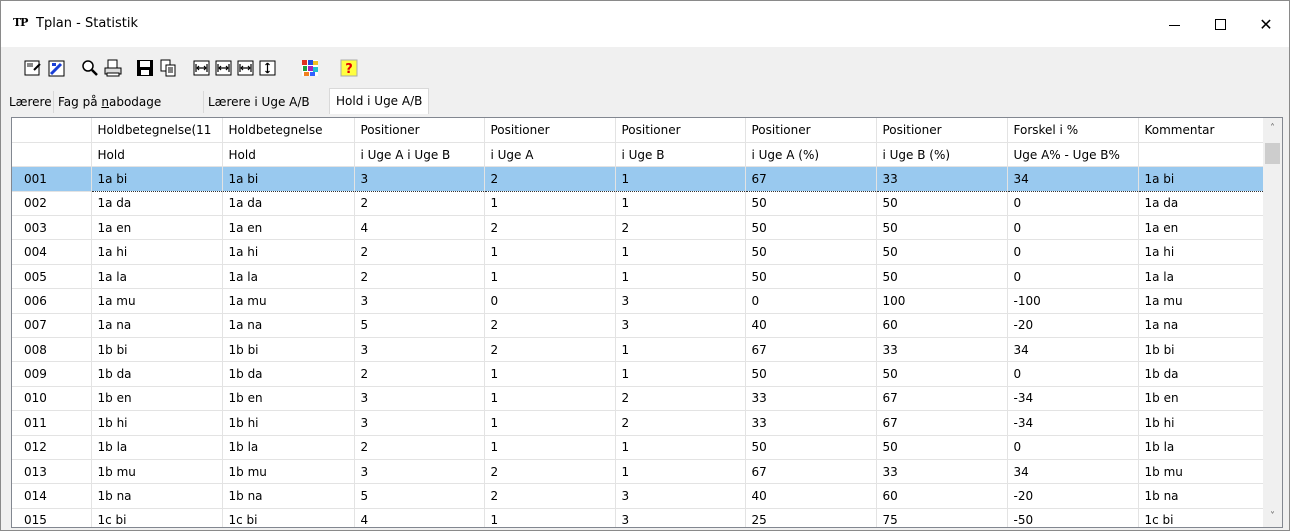  Describe the element at coordinates (157, 423) in the screenshot. I see `cell-holdbetegnelse-11: 1b hi` at that location.